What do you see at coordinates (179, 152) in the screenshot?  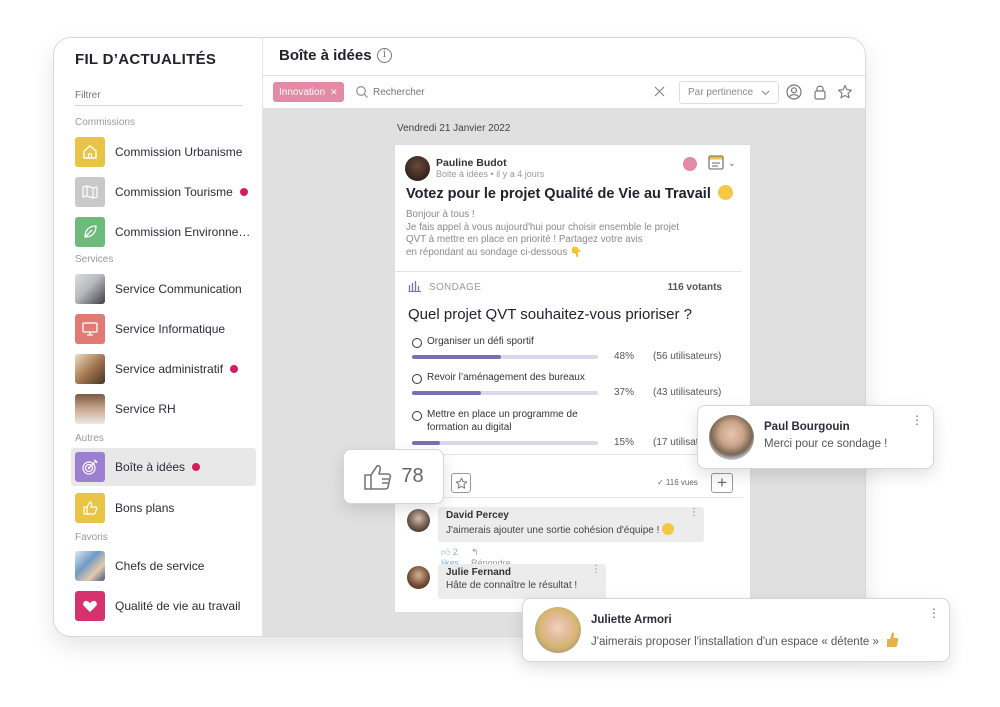 I see `sidebar-item-label: Commission Urbanisme` at bounding box center [179, 152].